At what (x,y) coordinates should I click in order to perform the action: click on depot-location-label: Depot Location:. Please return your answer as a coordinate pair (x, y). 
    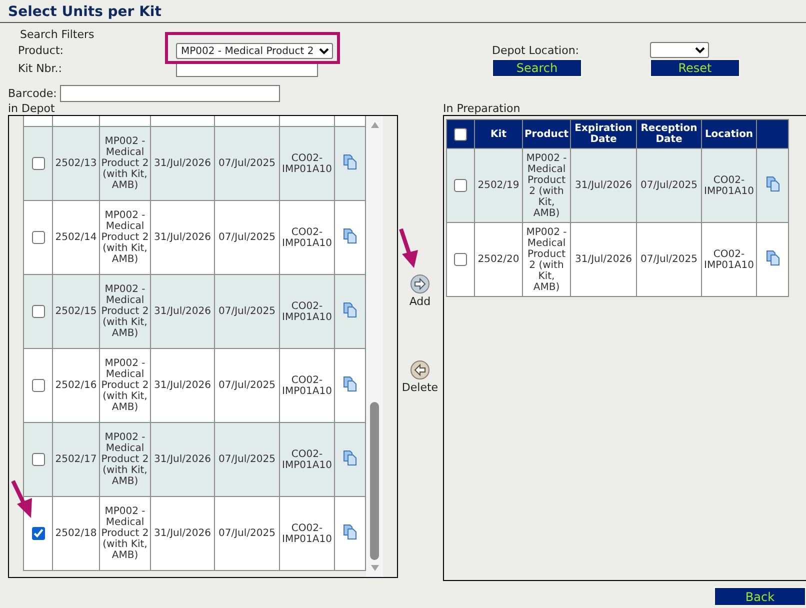
    Looking at the image, I should click on (536, 50).